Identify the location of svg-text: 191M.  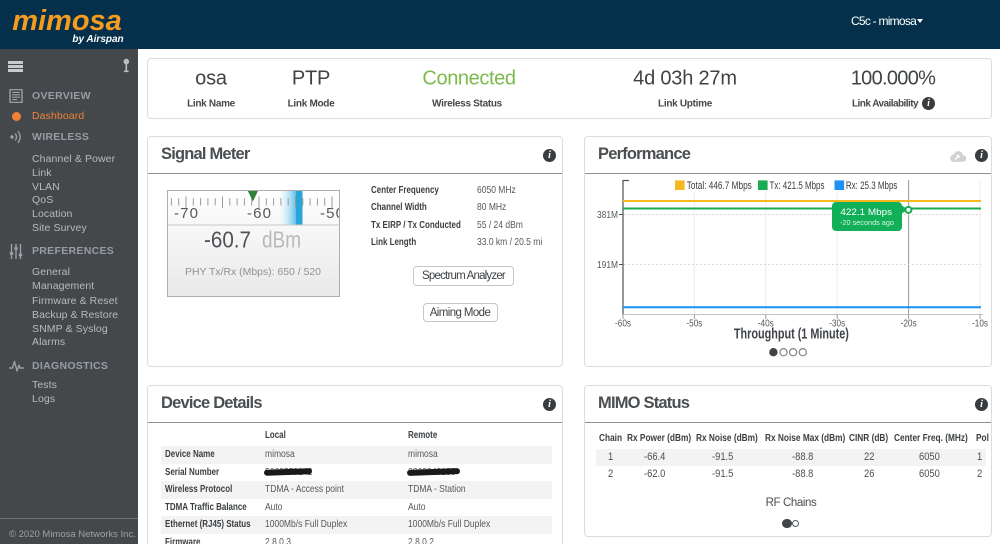
(607, 265).